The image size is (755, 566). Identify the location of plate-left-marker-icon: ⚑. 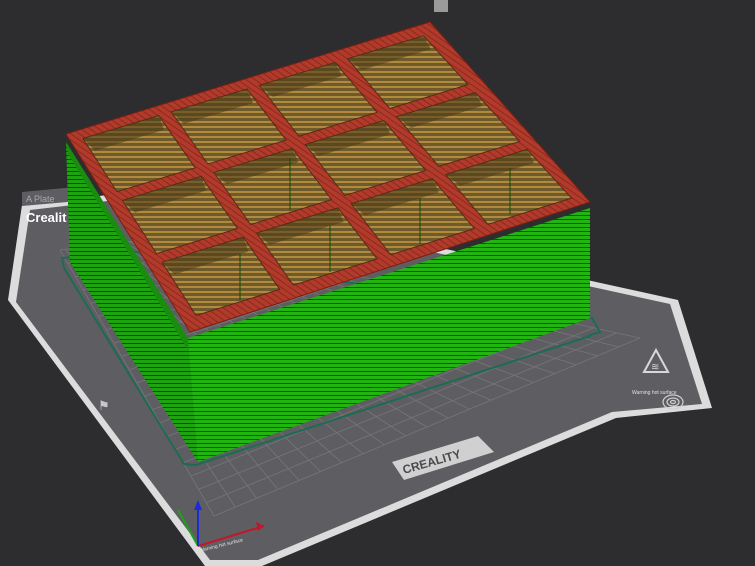
(104, 405).